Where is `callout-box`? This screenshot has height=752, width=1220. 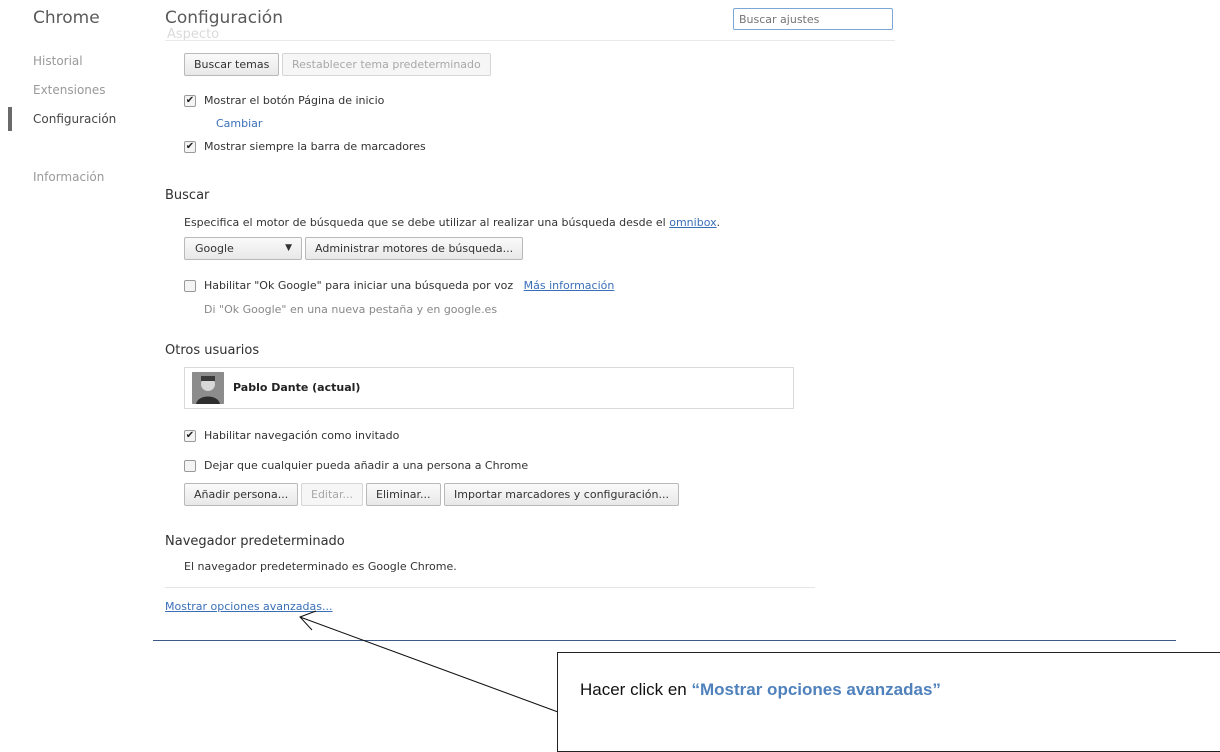 callout-box is located at coordinates (888, 702).